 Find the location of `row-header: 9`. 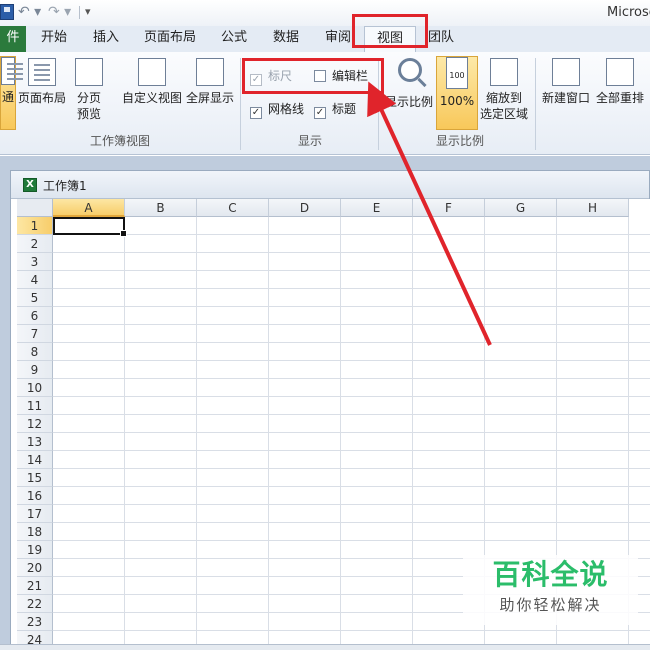

row-header: 9 is located at coordinates (35, 370).